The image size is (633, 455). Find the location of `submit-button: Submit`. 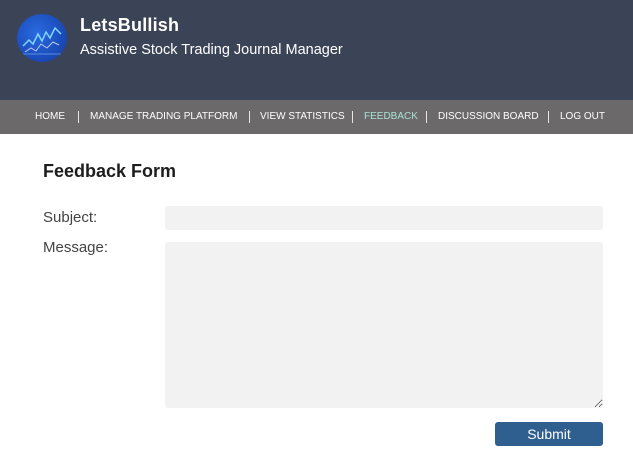

submit-button: Submit is located at coordinates (549, 434).